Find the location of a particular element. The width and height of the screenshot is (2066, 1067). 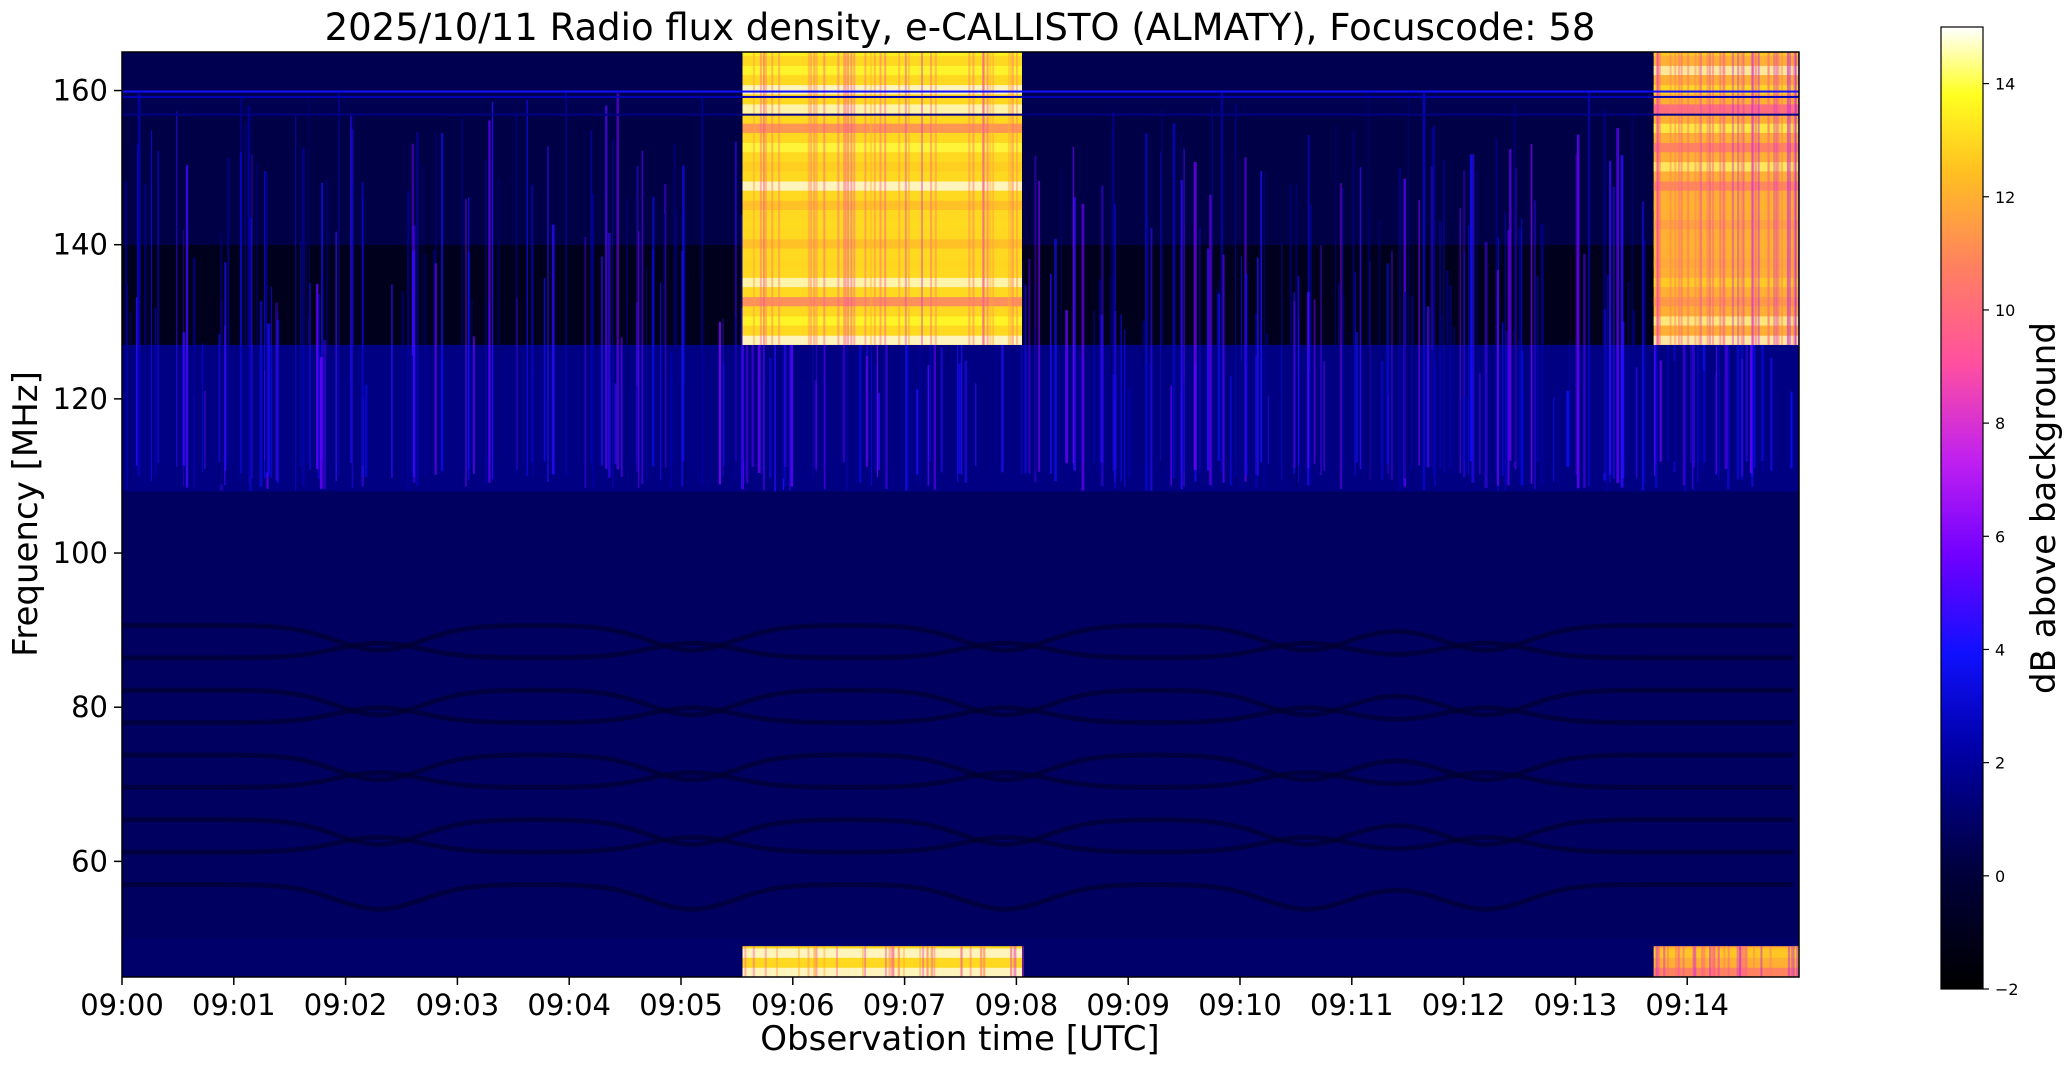

x-axis-label: Observation time [UTC] is located at coordinates (959, 1039).